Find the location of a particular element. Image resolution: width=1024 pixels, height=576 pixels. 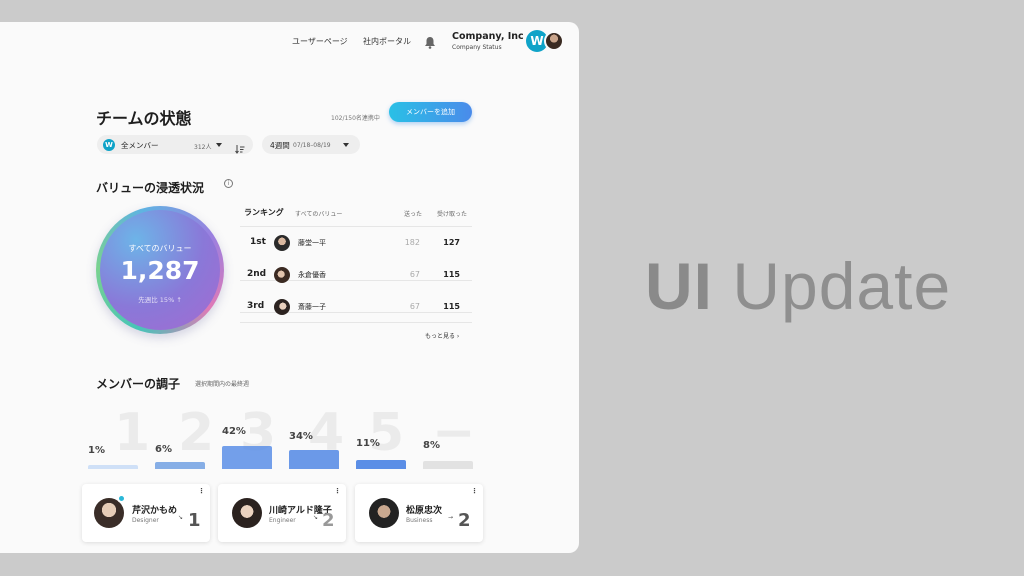

member-card: 松原忠次 Business → 2 ⋮ is located at coordinates (419, 513).